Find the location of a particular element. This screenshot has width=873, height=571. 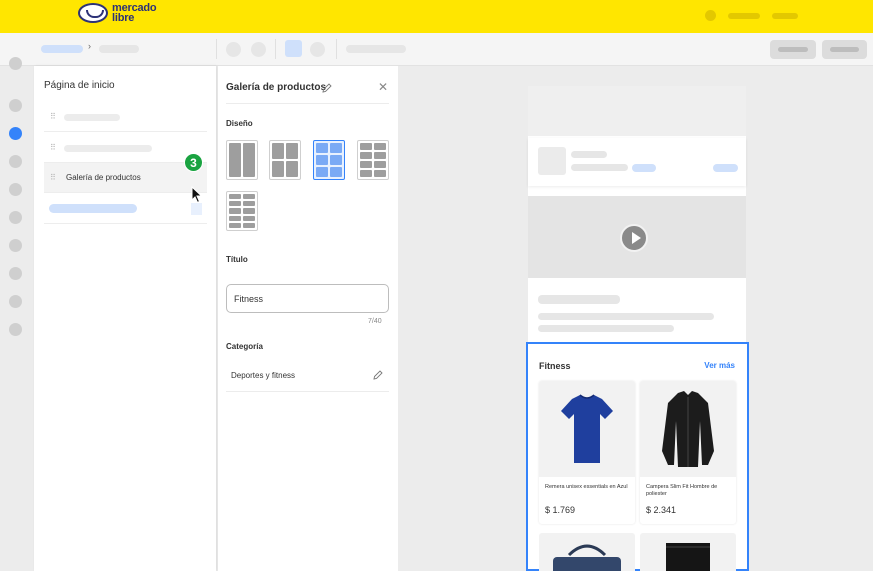

product-name: Remera unisex essentials en Azul is located at coordinates (586, 487).